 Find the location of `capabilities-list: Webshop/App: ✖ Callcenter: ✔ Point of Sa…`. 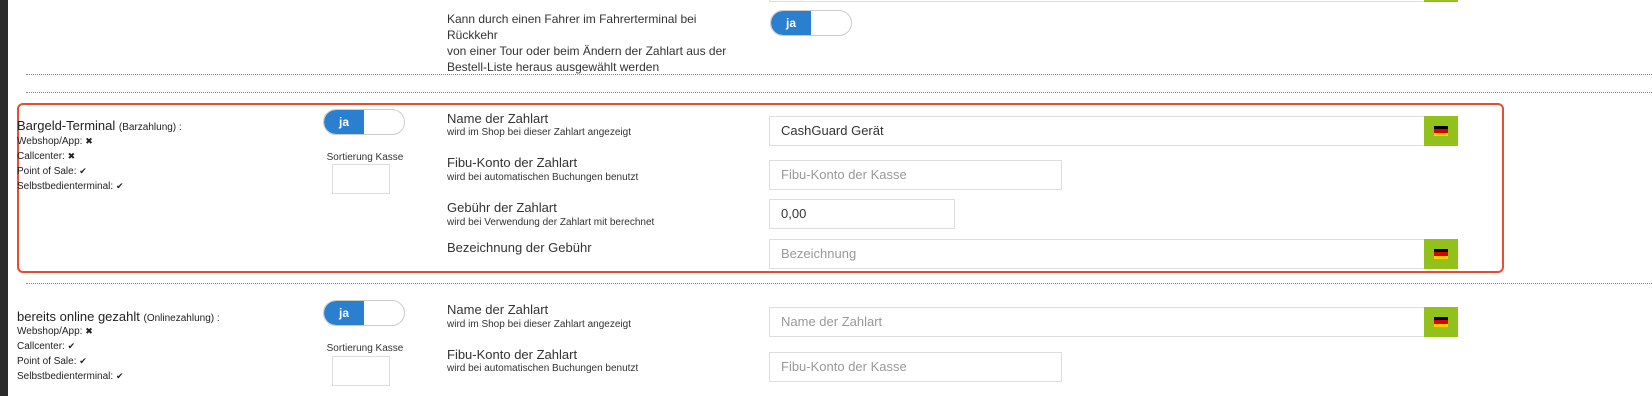

capabilities-list: Webshop/App: ✖ Callcenter: ✔ Point of Sa… is located at coordinates (70, 354).